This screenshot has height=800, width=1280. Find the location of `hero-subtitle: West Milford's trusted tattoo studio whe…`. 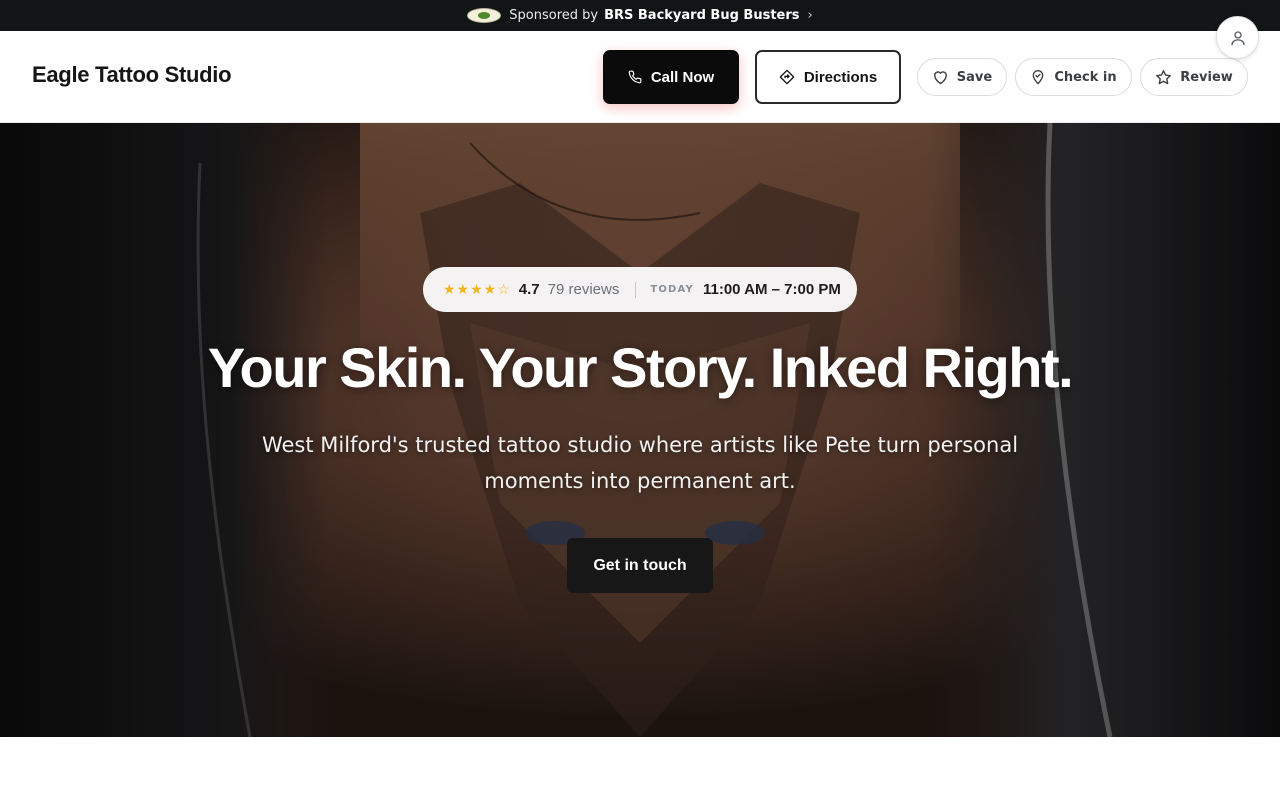

hero-subtitle: West Milford's trusted tattoo studio whe… is located at coordinates (640, 463).